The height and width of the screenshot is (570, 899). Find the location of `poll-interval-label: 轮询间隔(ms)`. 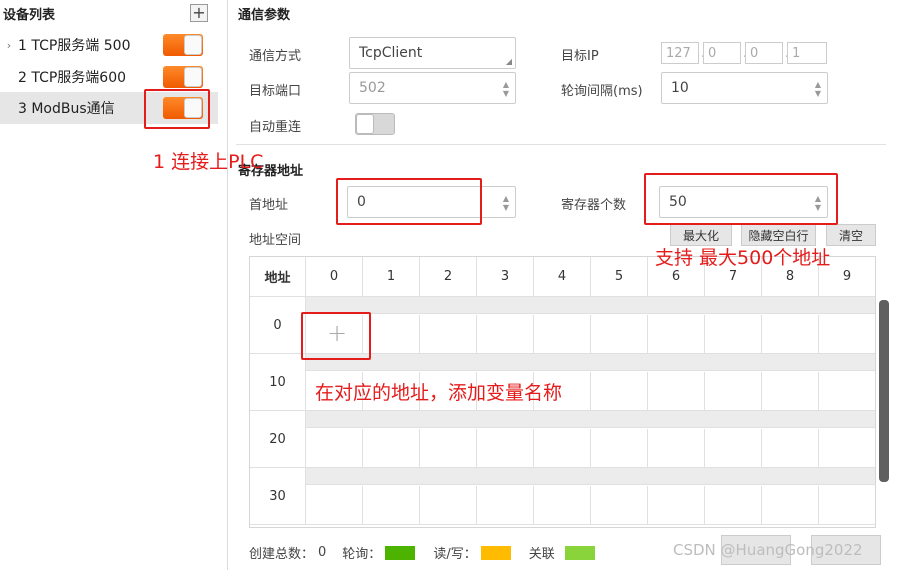

poll-interval-label: 轮询间隔(ms) is located at coordinates (602, 91).